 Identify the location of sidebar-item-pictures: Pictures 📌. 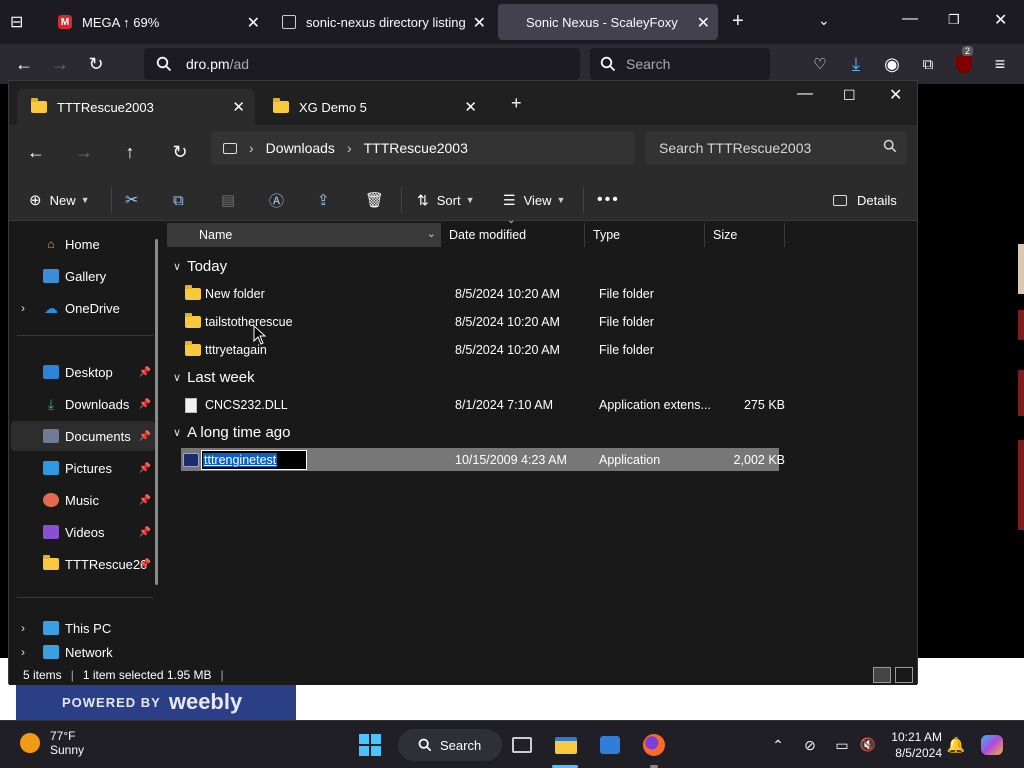
(83, 468).